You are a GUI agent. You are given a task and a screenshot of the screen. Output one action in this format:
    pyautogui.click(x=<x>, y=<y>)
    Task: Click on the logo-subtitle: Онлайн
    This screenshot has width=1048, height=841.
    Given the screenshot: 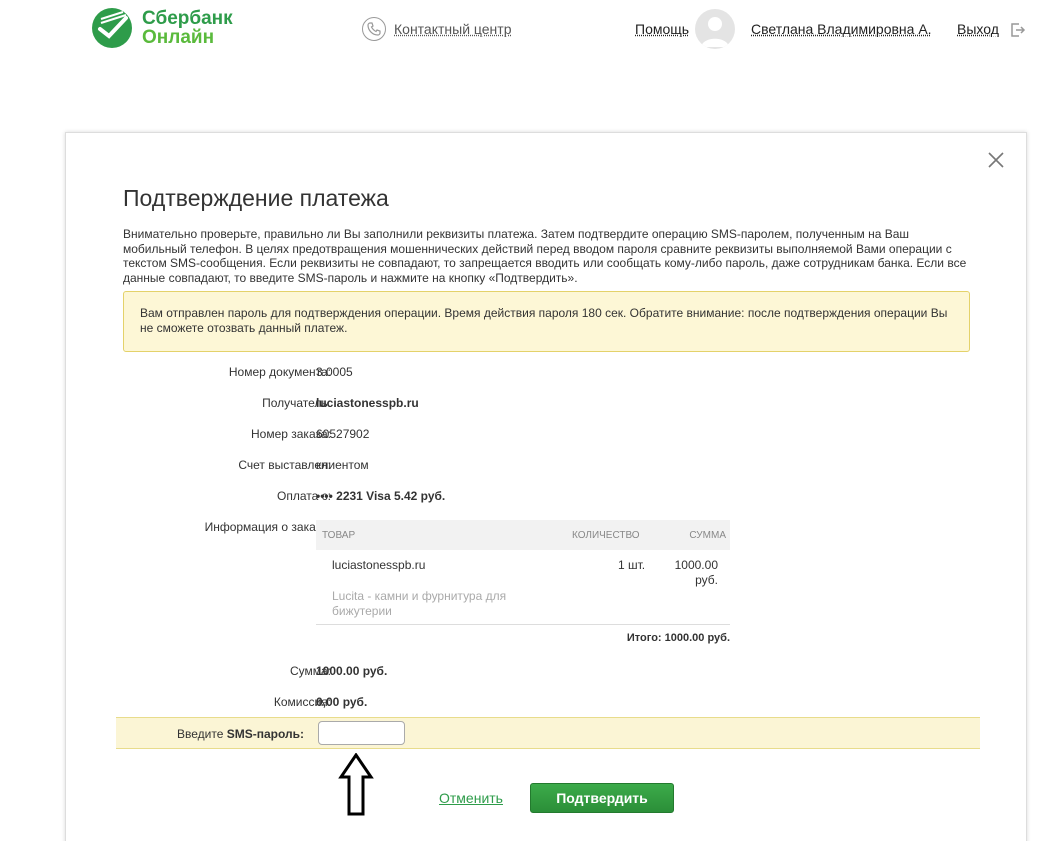 What is the action you would take?
    pyautogui.click(x=178, y=37)
    